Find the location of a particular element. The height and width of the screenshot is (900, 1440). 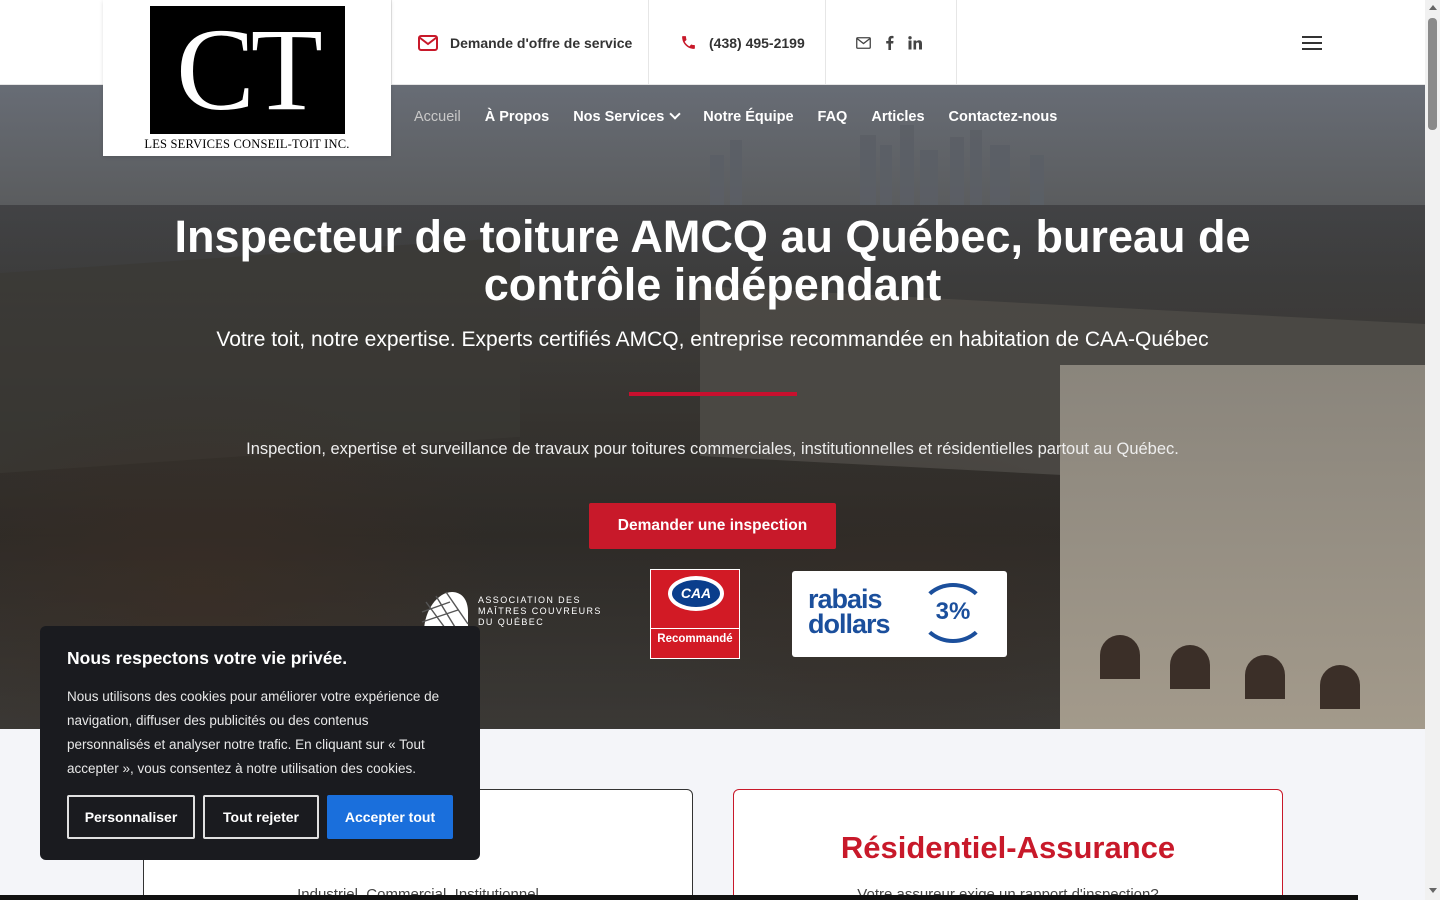

hero-divider is located at coordinates (713, 394).